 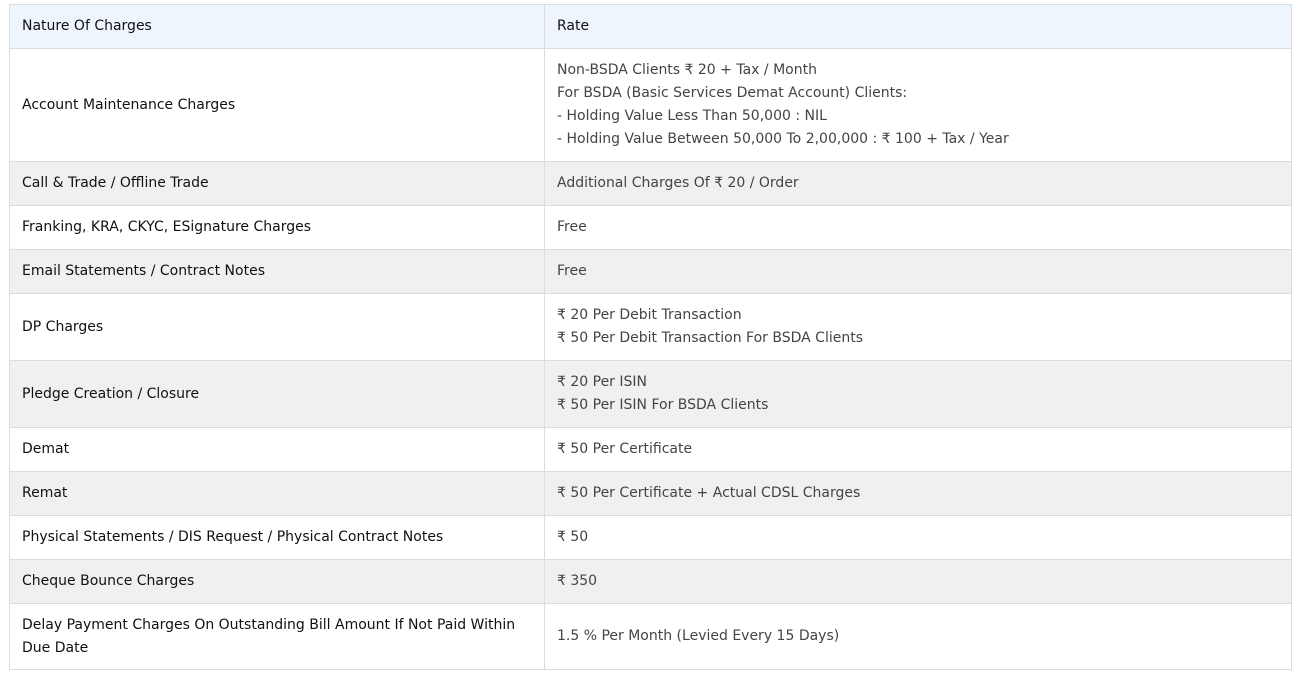 What do you see at coordinates (277, 493) in the screenshot?
I see `charge-name: Remat` at bounding box center [277, 493].